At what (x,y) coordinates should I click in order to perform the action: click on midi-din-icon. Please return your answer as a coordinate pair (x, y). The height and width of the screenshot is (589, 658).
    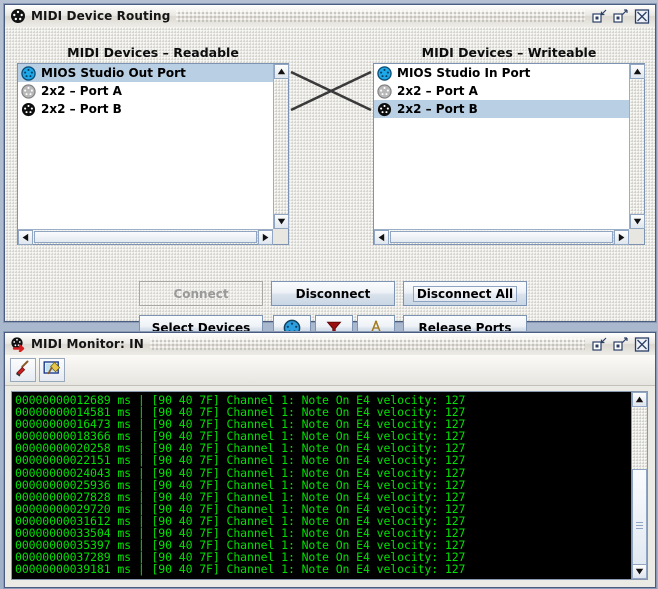
    Looking at the image, I should click on (18, 16).